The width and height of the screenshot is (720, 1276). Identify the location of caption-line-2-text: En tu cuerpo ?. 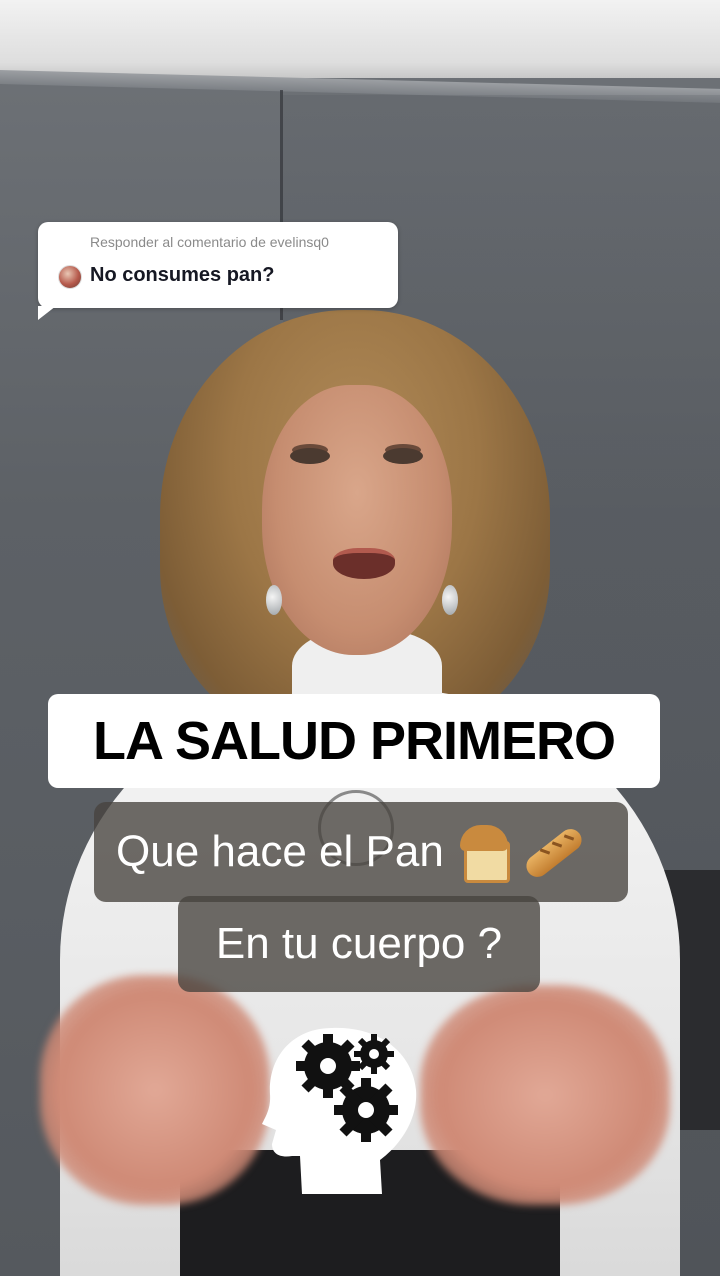
(359, 943).